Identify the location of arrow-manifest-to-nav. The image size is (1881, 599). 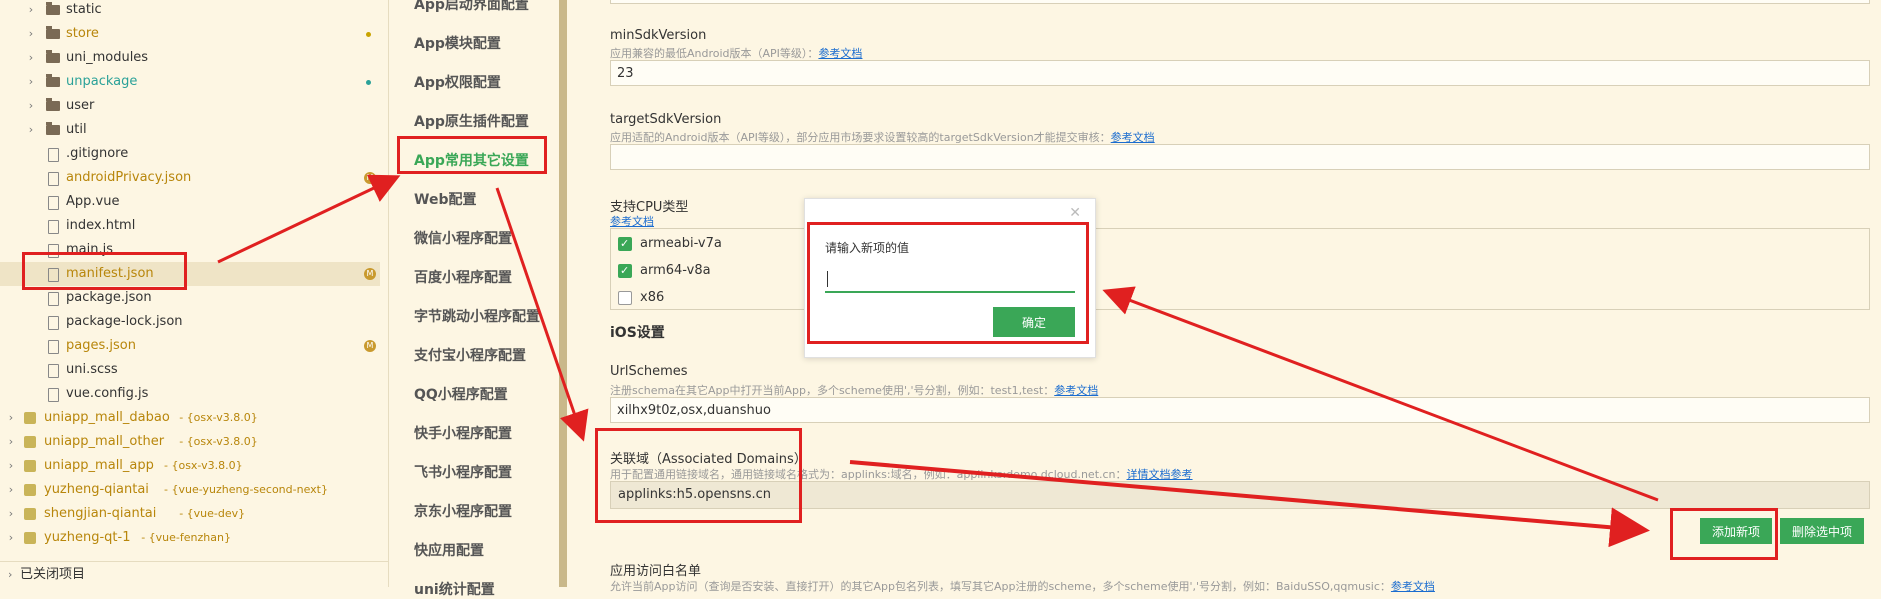
(309, 219).